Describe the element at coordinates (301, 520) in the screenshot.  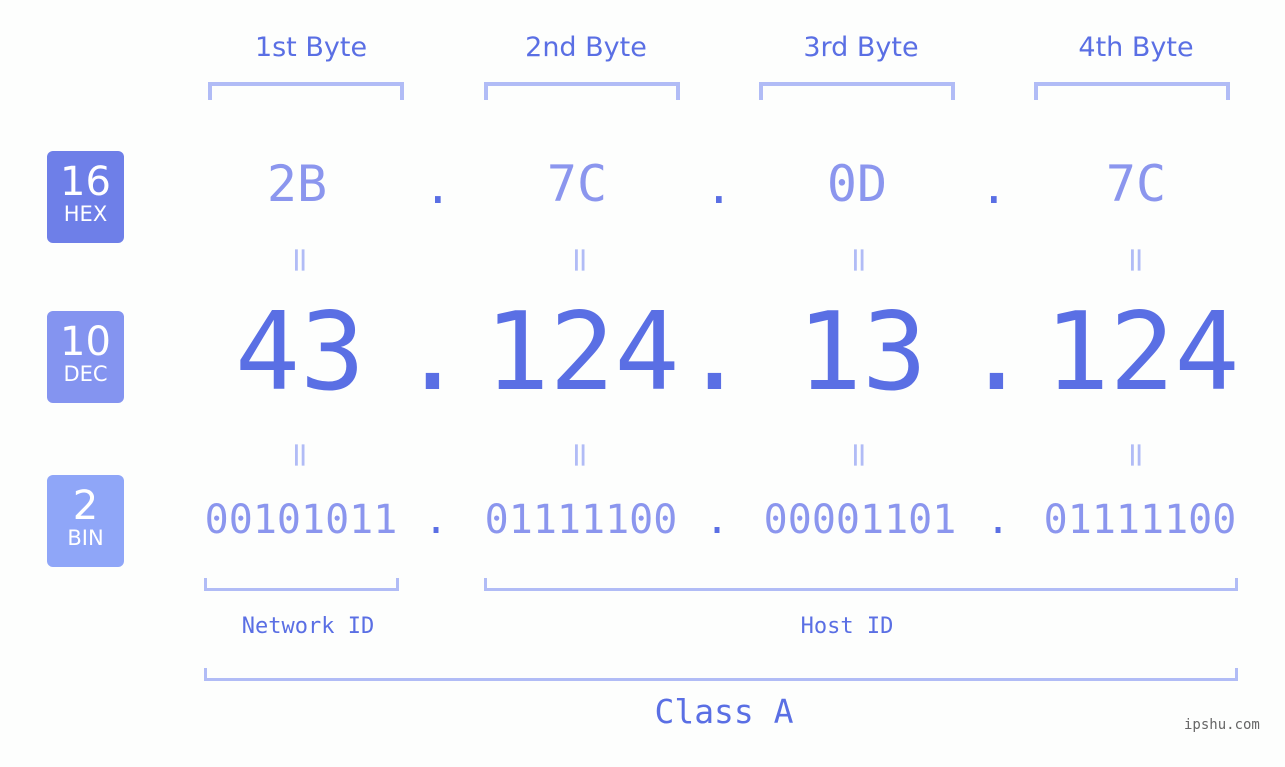
I see `bin-byte-1: 00101011` at that location.